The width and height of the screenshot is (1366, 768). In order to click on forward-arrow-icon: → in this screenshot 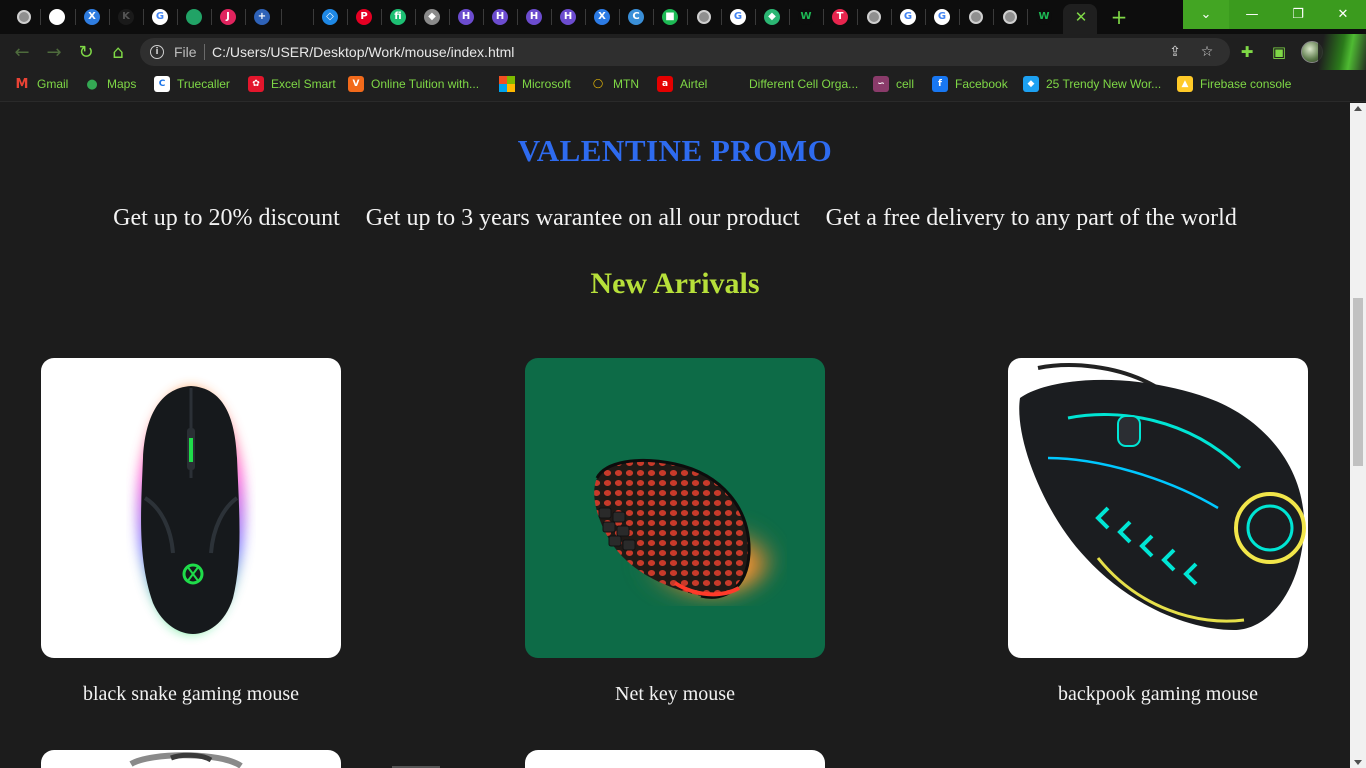, I will do `click(54, 52)`.